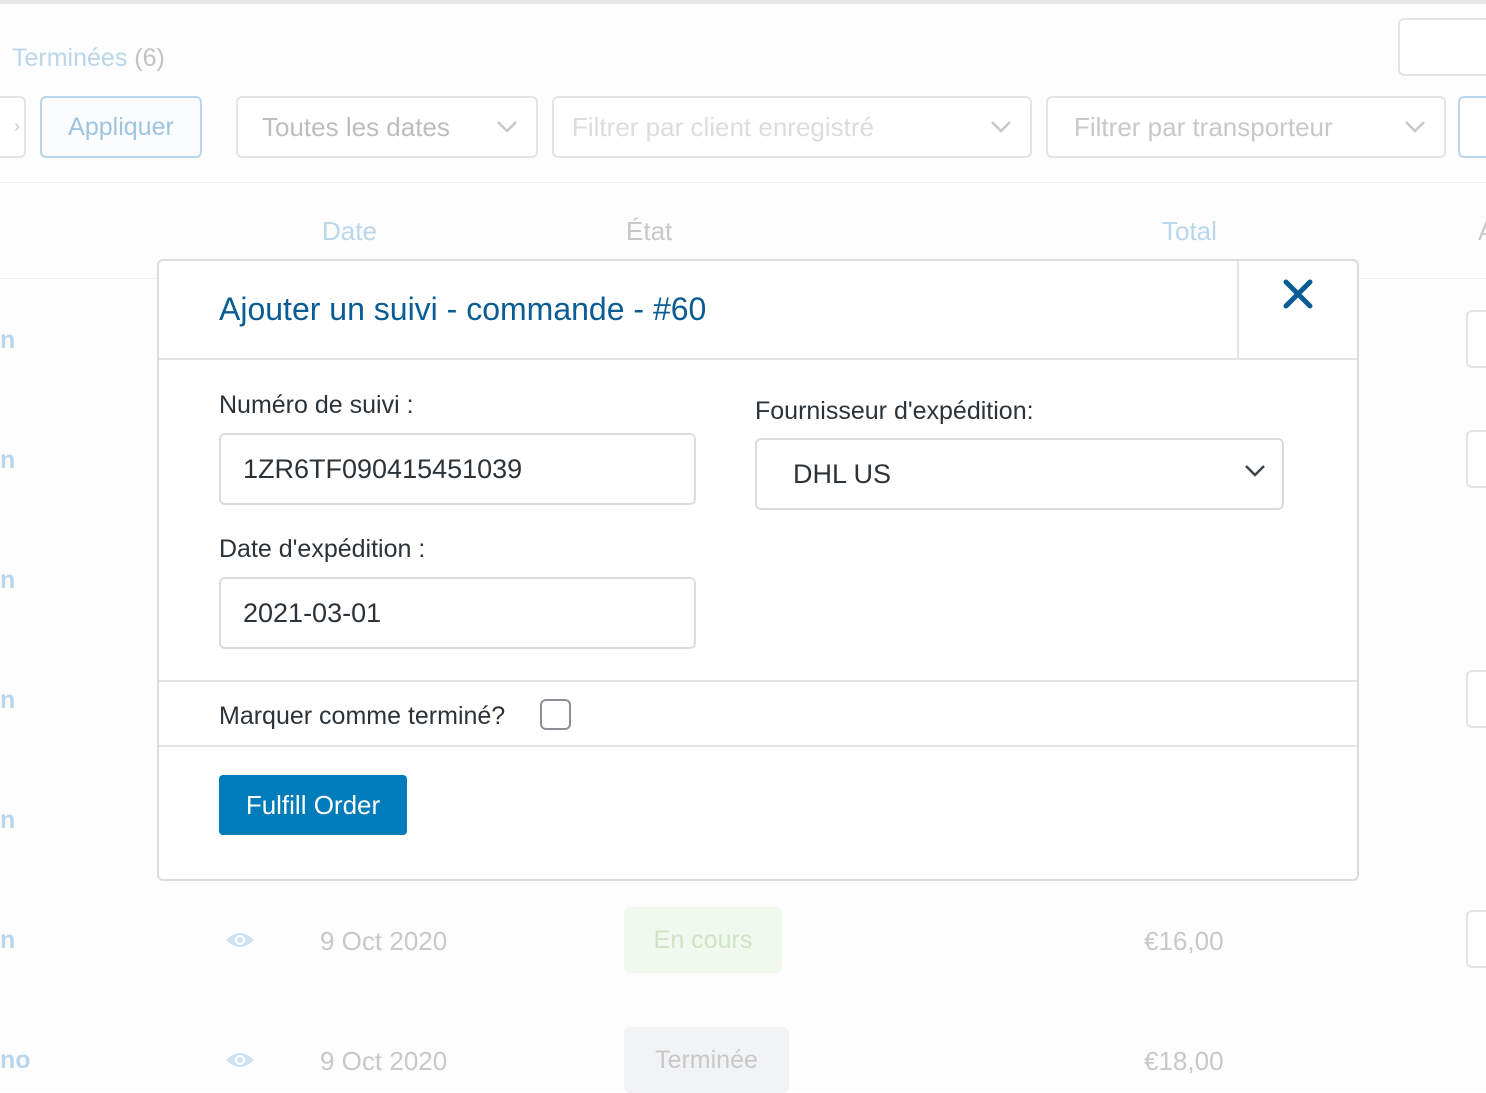  I want to click on carrier-filter-select: Filtrer par transporteur, so click(1246, 127).